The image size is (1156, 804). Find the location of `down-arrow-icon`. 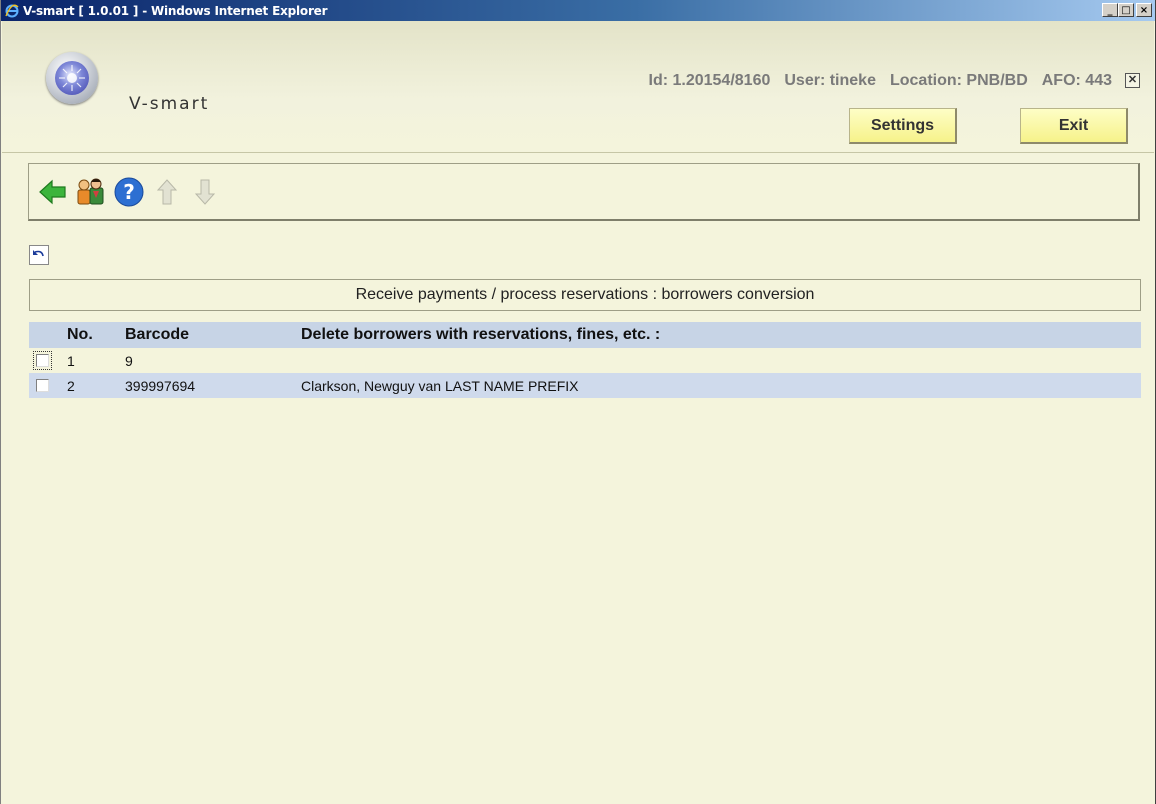

down-arrow-icon is located at coordinates (205, 192).